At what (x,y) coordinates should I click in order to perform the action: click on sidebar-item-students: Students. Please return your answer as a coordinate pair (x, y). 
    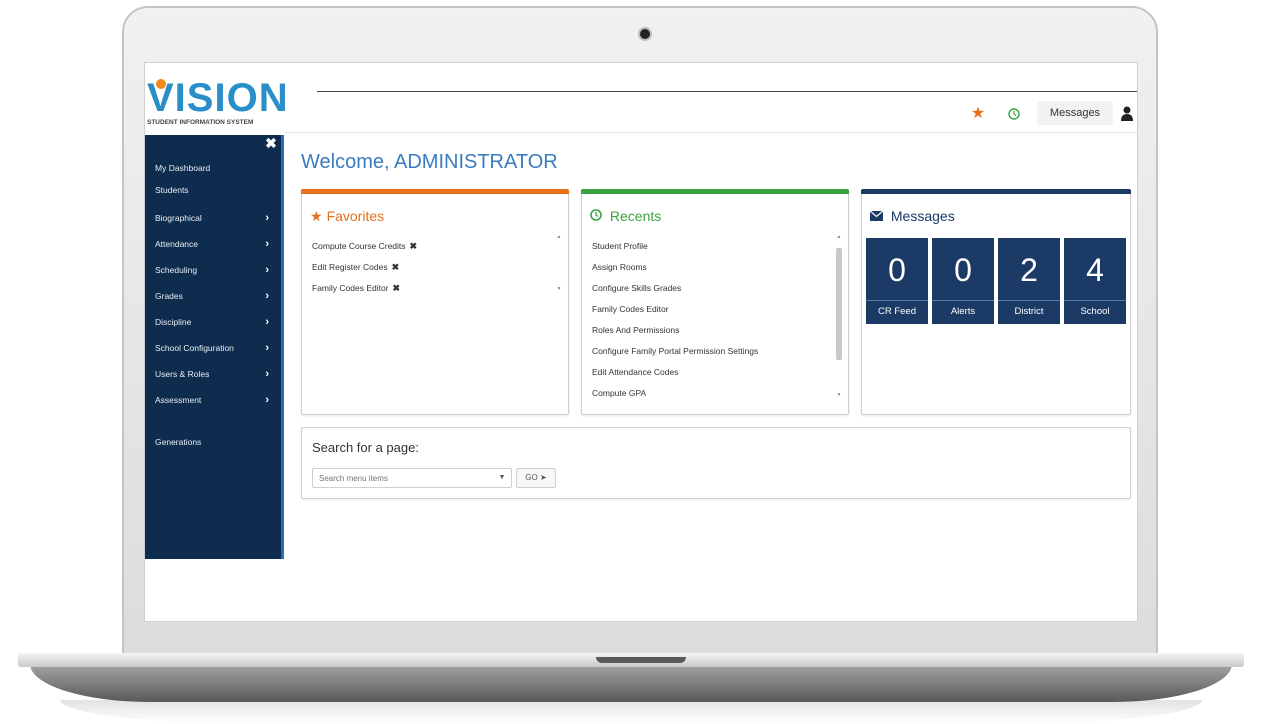
    Looking at the image, I should click on (213, 190).